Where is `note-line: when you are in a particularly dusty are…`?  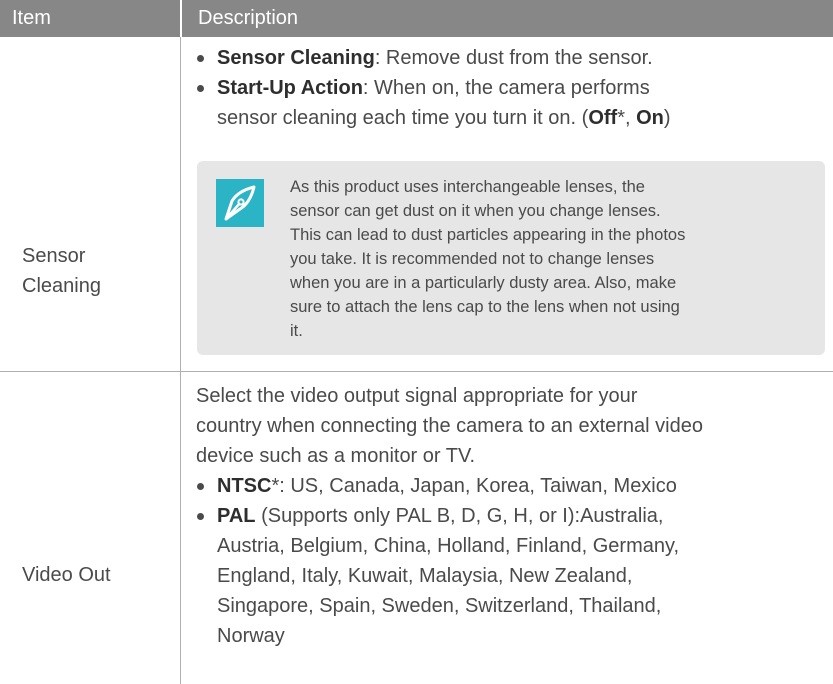 note-line: when you are in a particularly dusty are… is located at coordinates (483, 283).